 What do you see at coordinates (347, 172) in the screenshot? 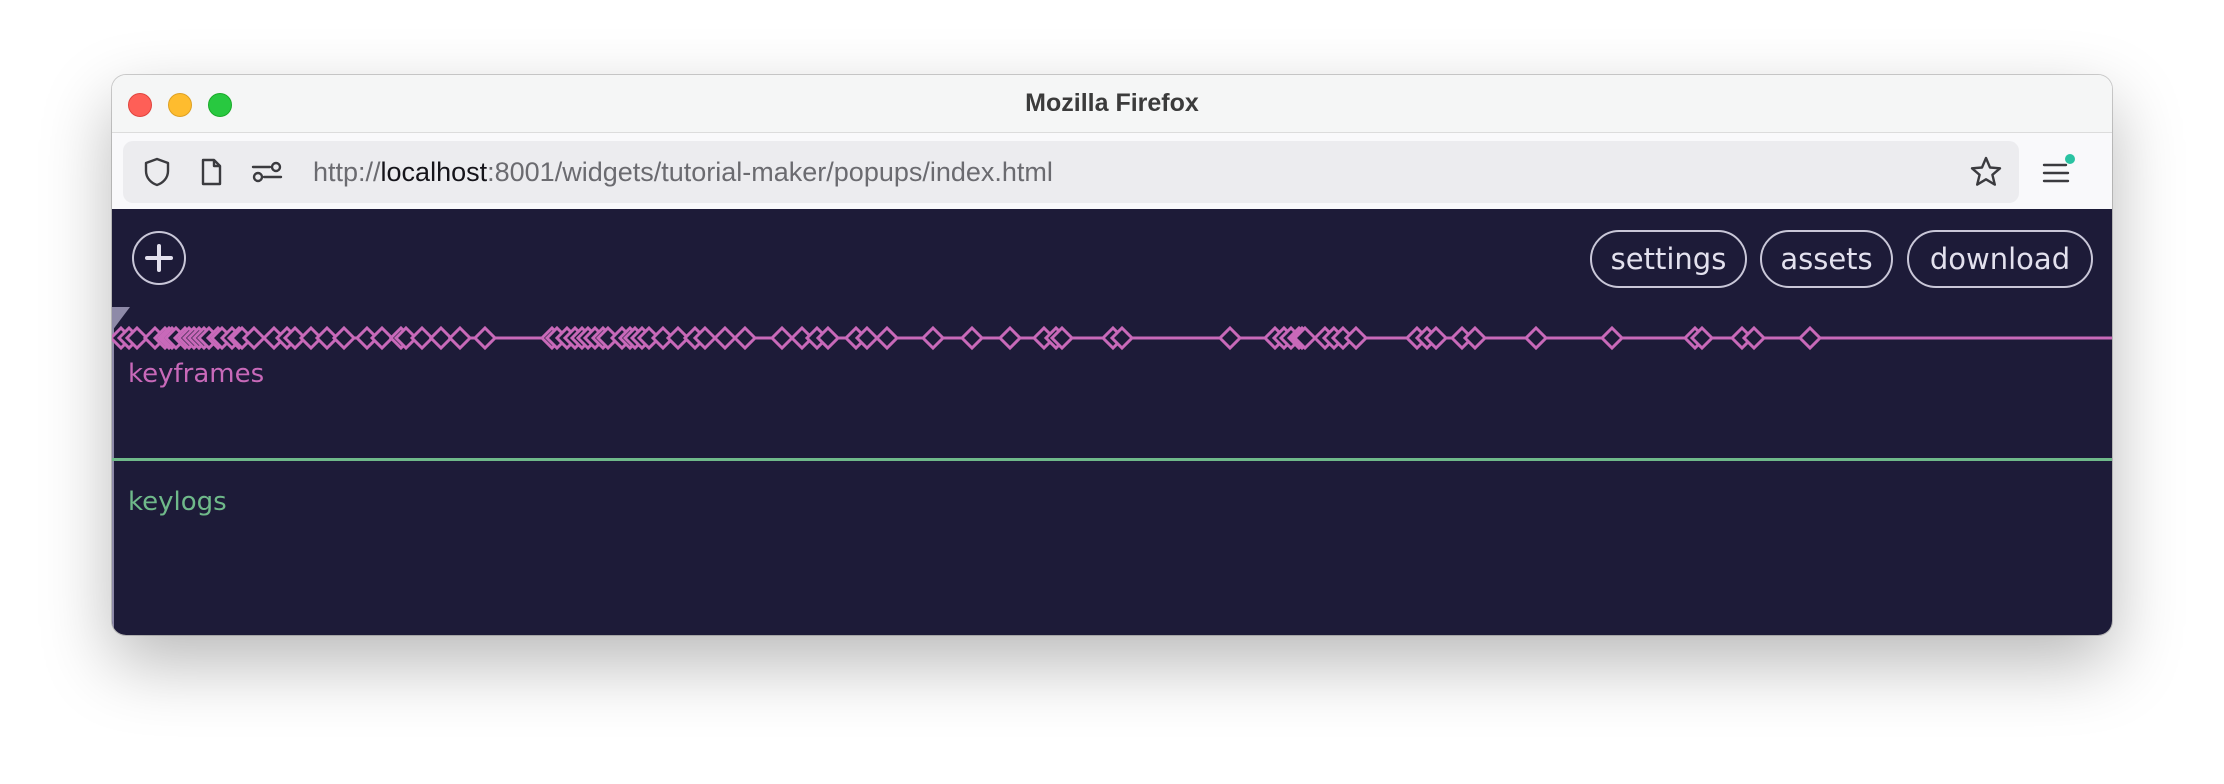
I see `url-scheme: http://` at bounding box center [347, 172].